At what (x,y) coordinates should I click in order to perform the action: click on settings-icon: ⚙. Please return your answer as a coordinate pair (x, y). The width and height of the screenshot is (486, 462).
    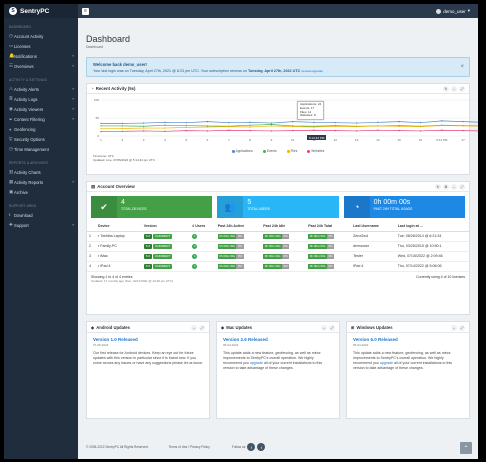
    Looking at the image, I should click on (446, 187).